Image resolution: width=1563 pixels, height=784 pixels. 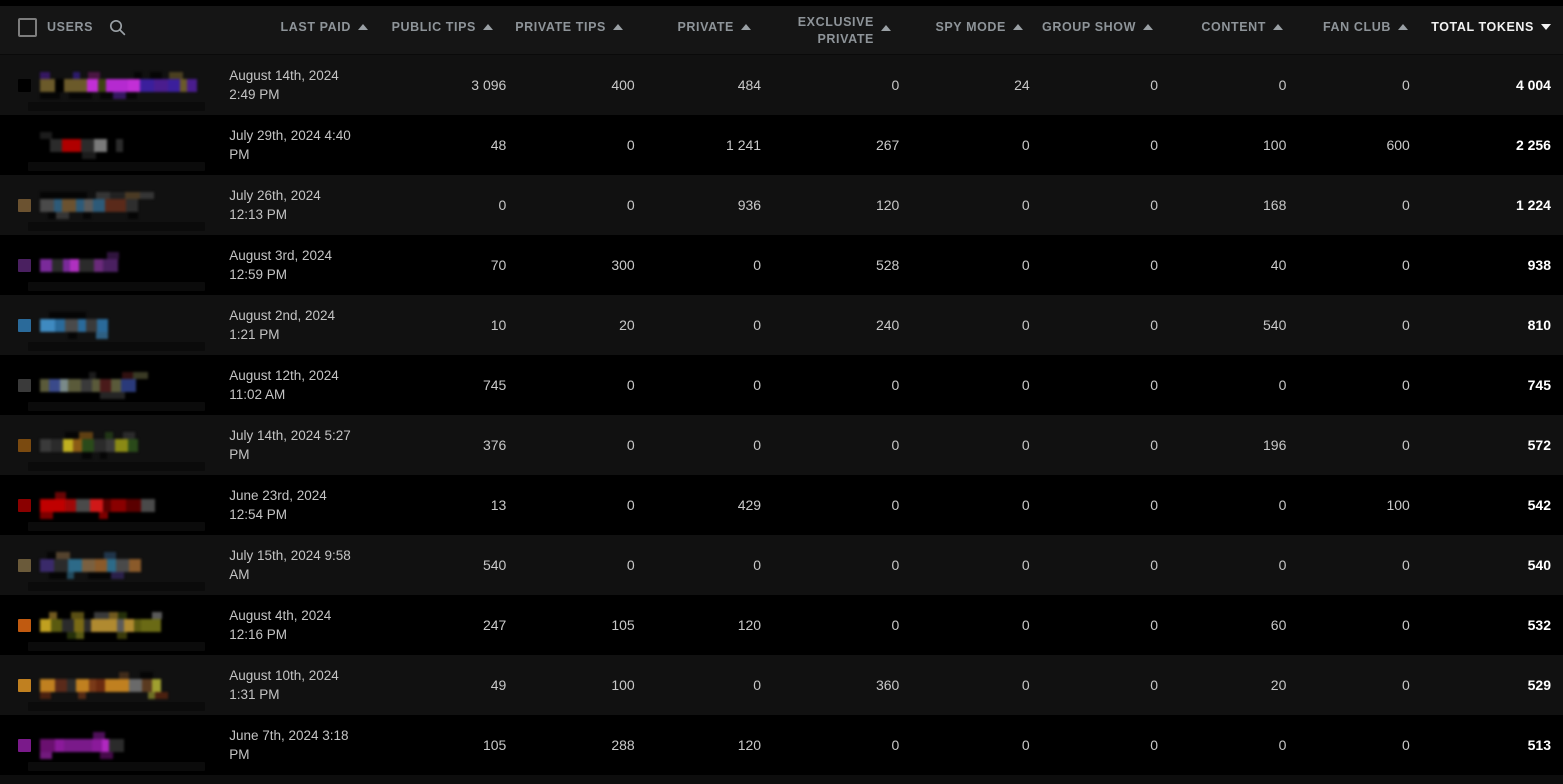 I want to click on cell-private: 120, so click(x=749, y=625).